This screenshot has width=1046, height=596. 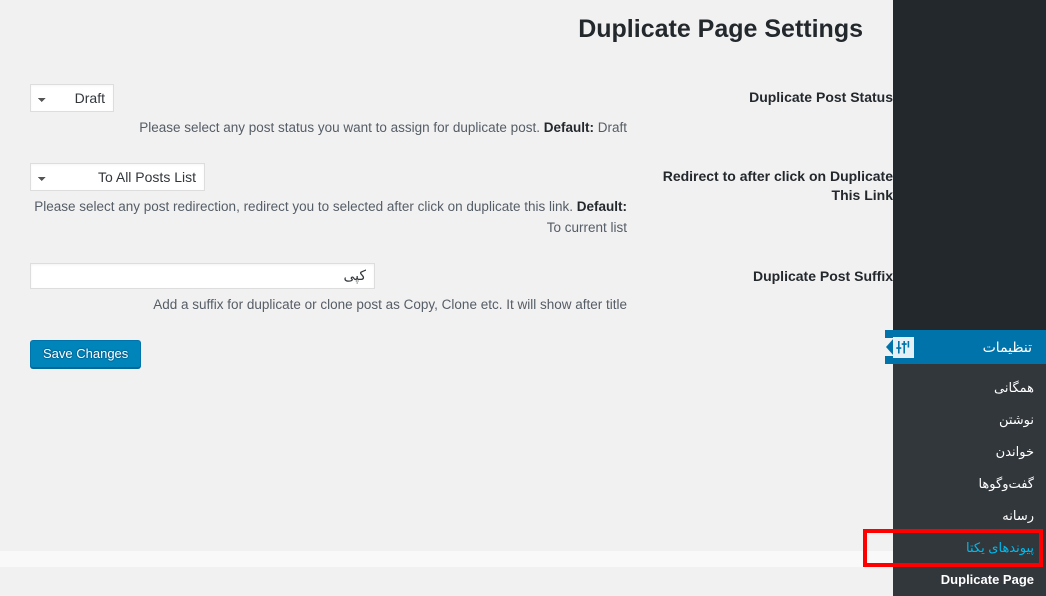 I want to click on list-item: همگانی, so click(x=969, y=388).